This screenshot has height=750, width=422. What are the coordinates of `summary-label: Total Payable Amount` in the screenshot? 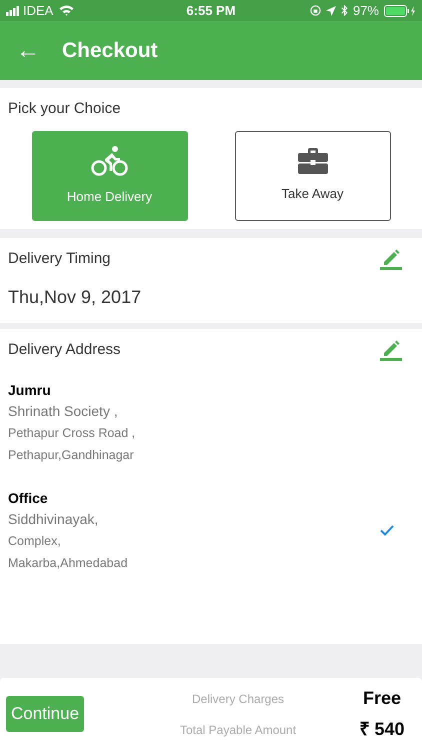 It's located at (238, 730).